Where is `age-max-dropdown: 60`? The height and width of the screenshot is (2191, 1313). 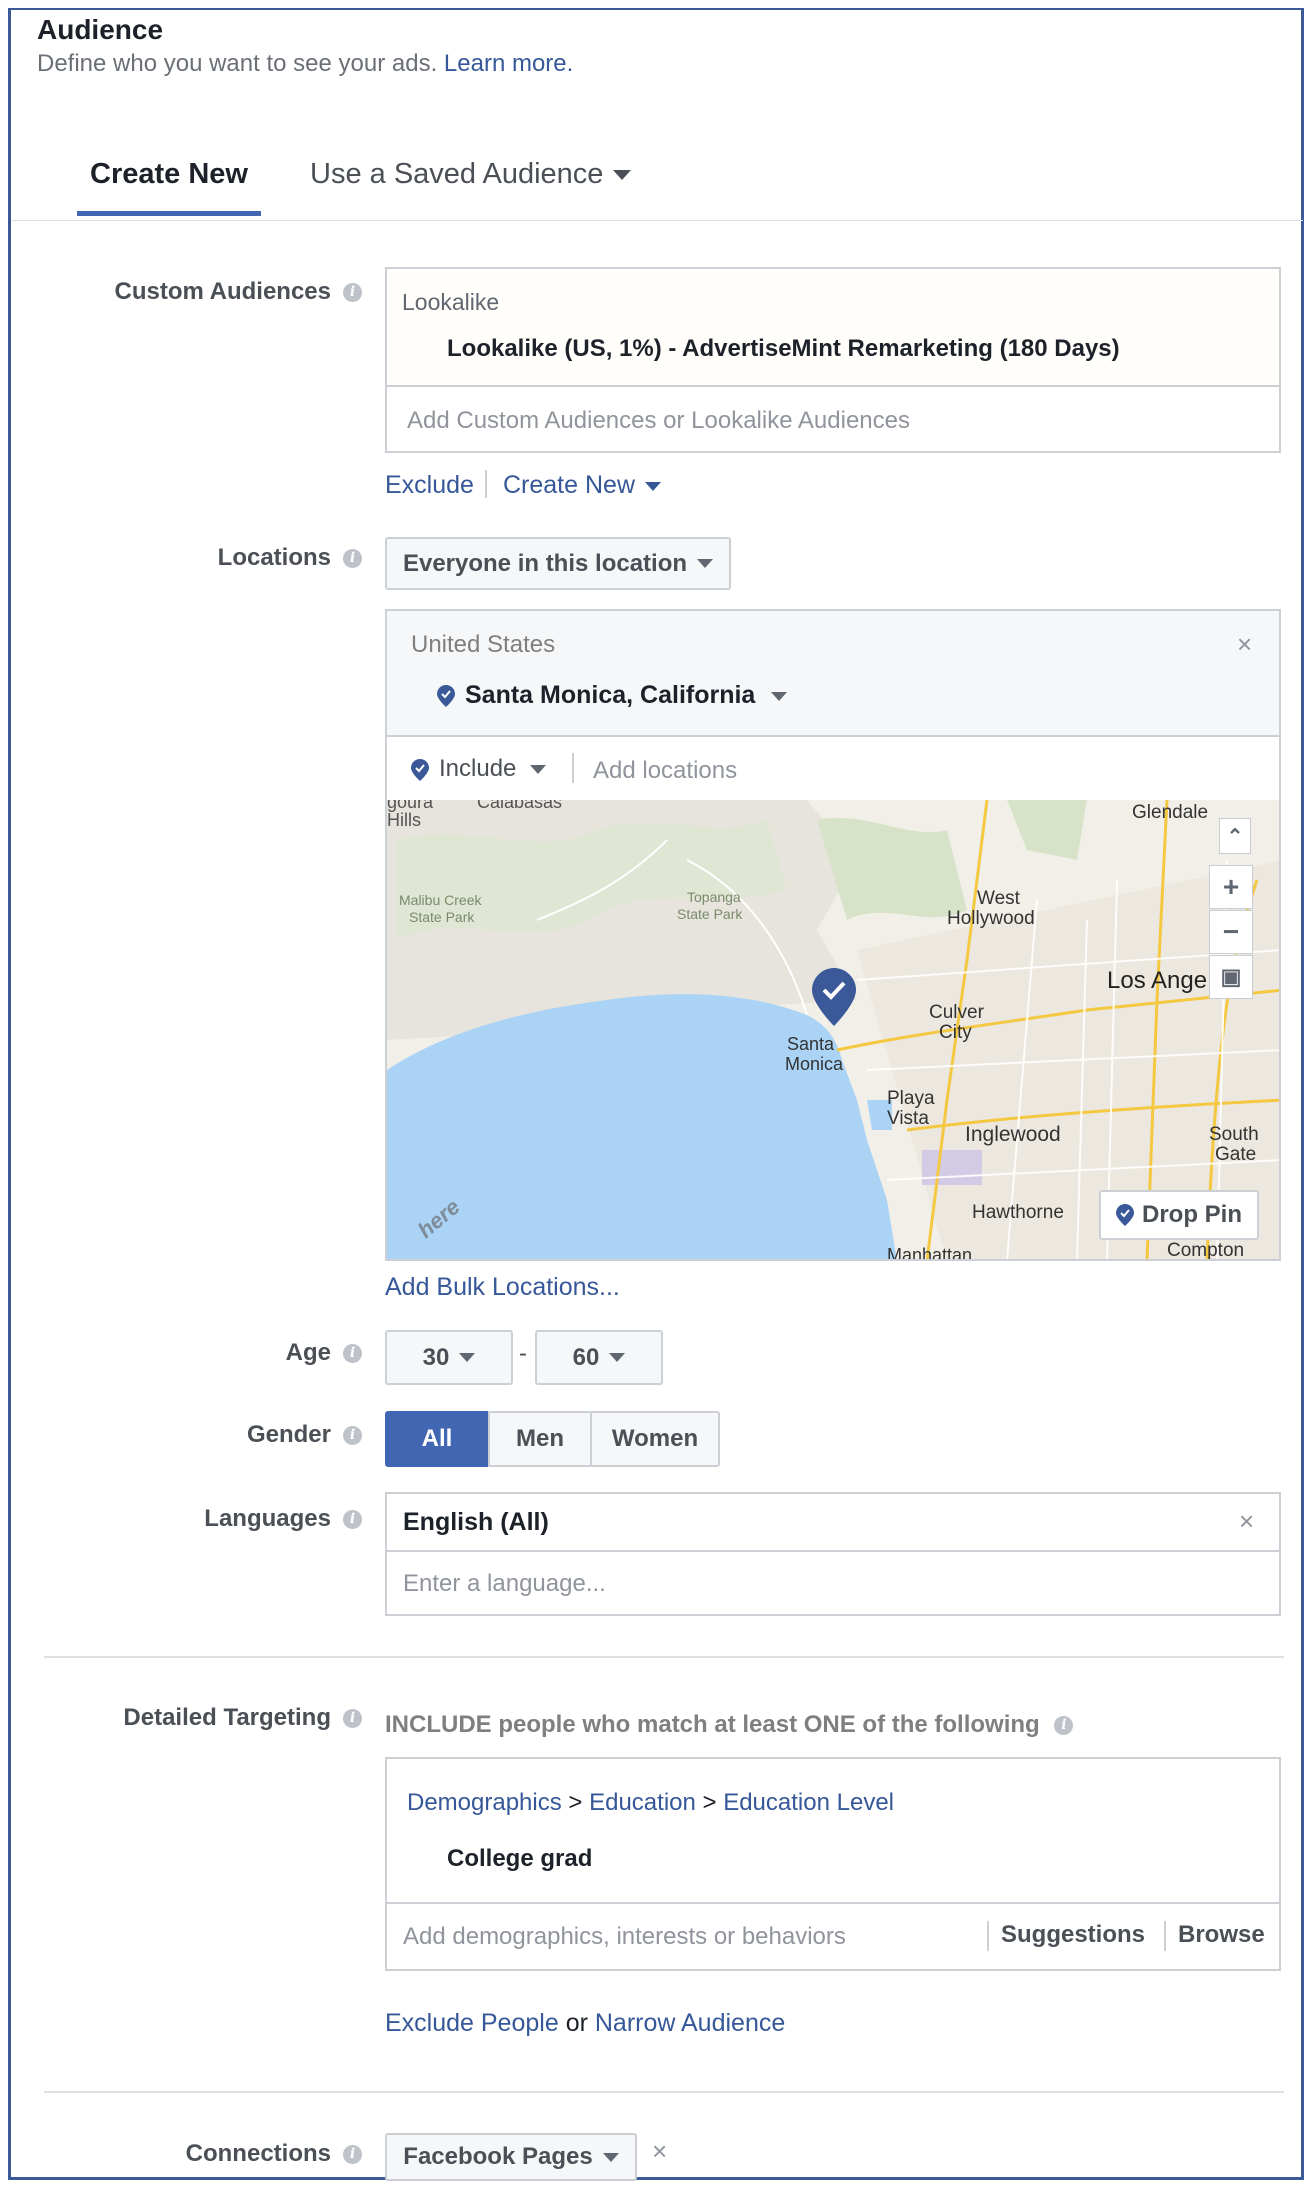 age-max-dropdown: 60 is located at coordinates (599, 1357).